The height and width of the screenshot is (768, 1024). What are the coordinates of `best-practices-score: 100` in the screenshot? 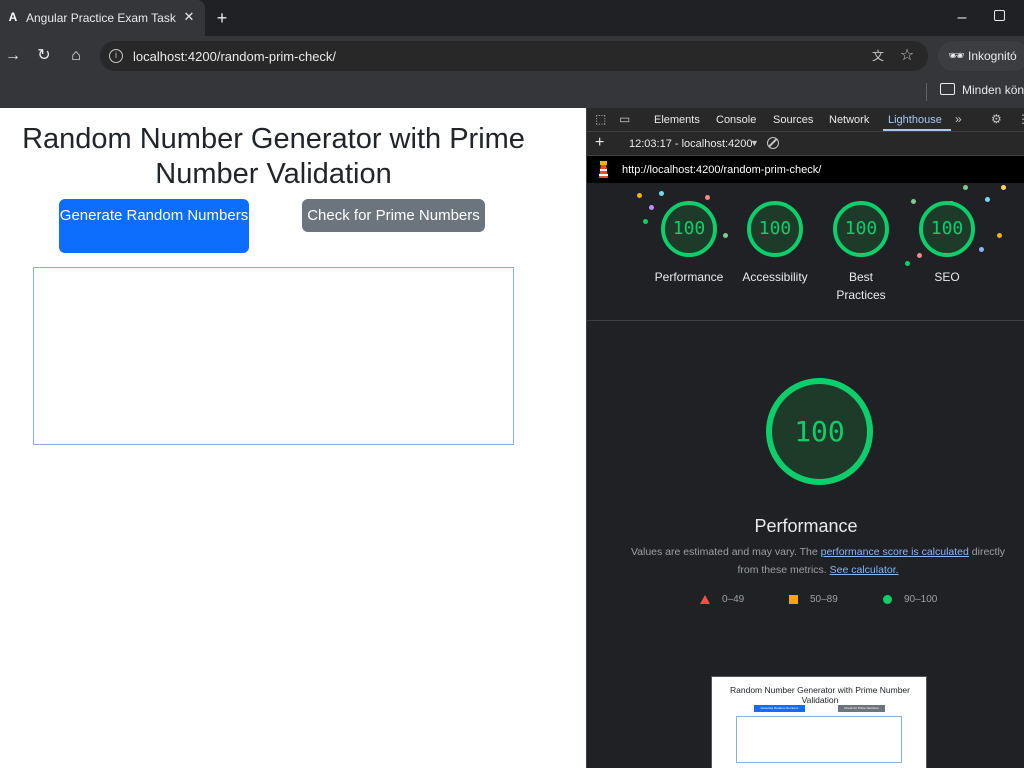 It's located at (861, 228).